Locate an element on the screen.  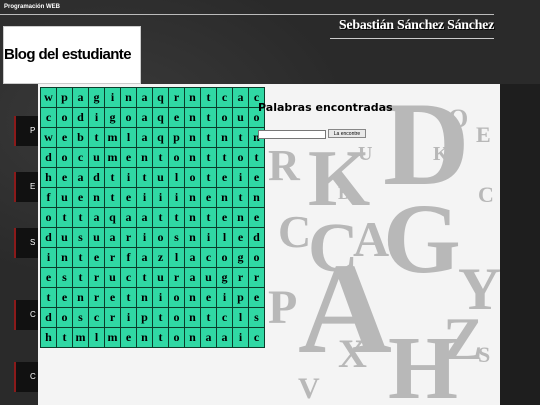
grid-cell: m is located at coordinates (112, 337).